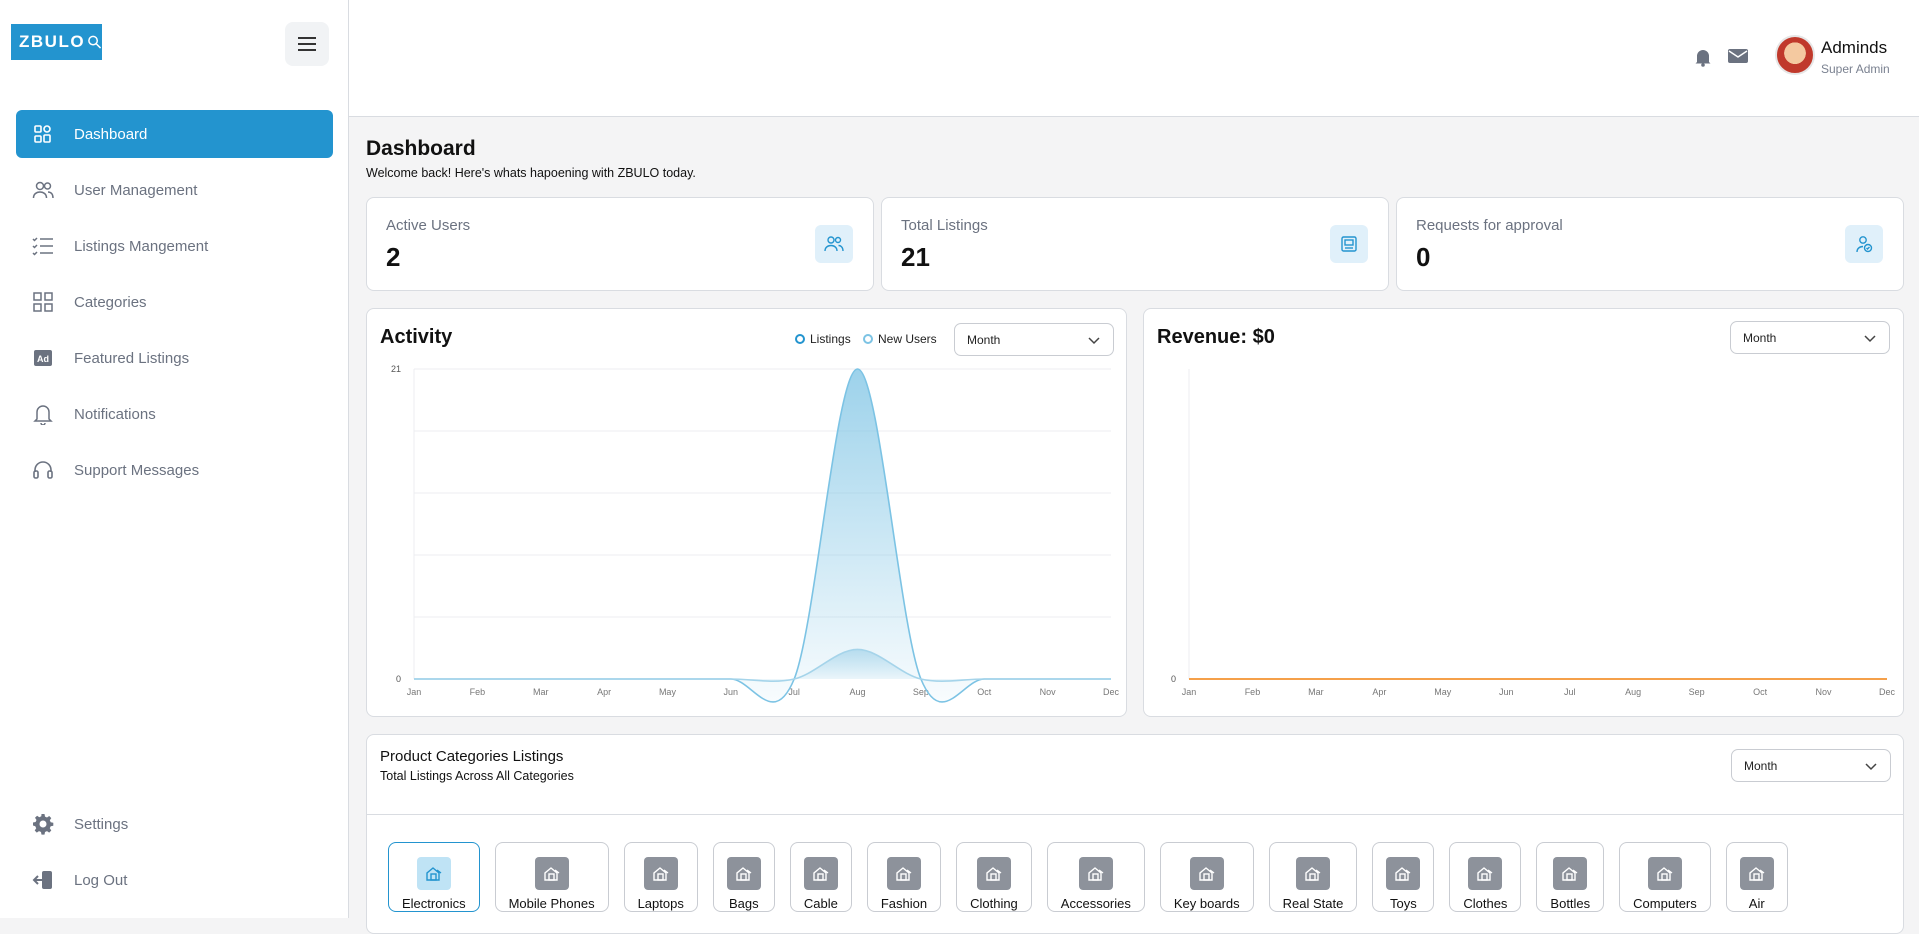 The image size is (1919, 934). Describe the element at coordinates (477, 776) in the screenshot. I see `panel-subtitle: Total Listings Across All Categories` at that location.